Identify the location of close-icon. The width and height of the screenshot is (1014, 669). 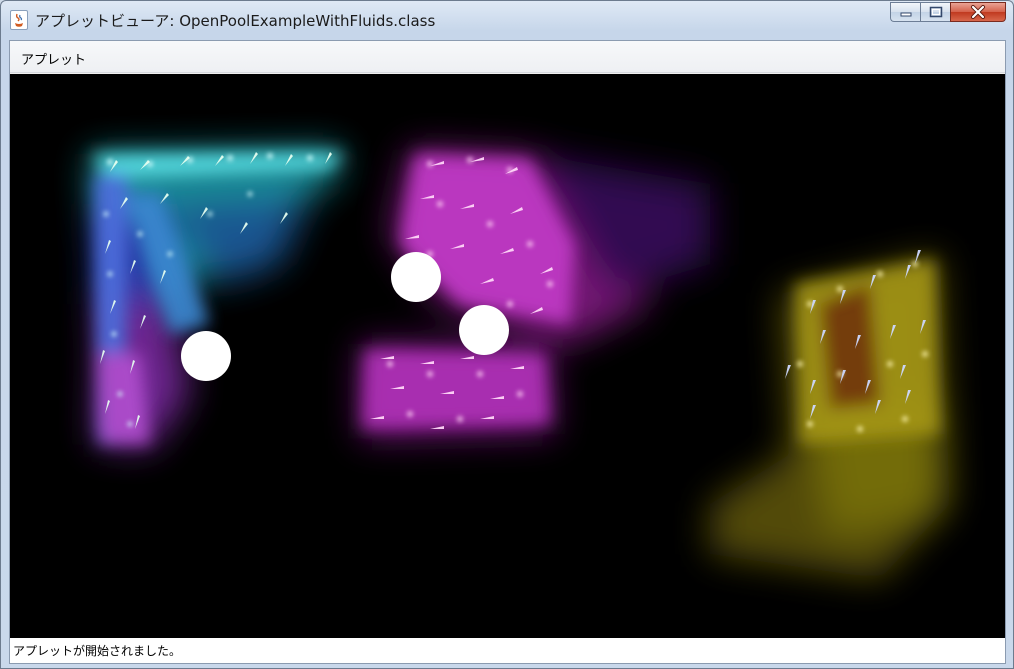
(978, 12).